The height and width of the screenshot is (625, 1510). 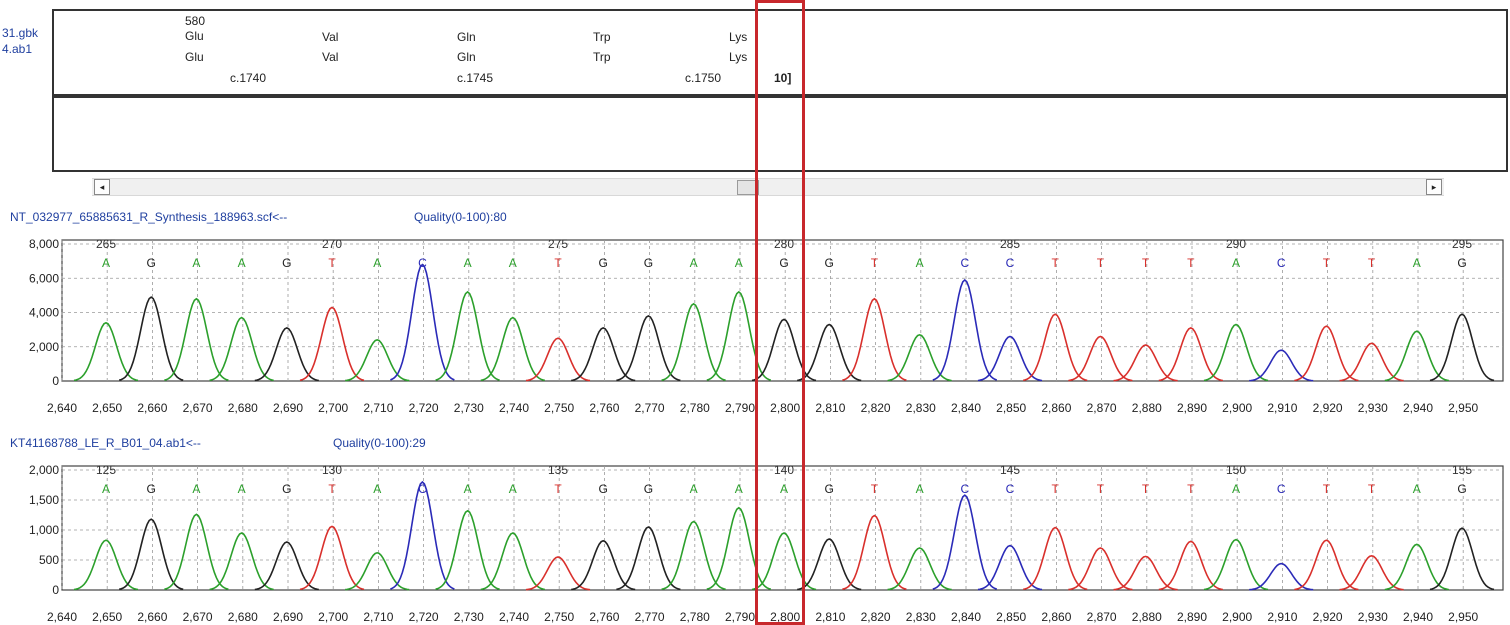 I want to click on x-tick-label: 2,890, so click(x=1192, y=408).